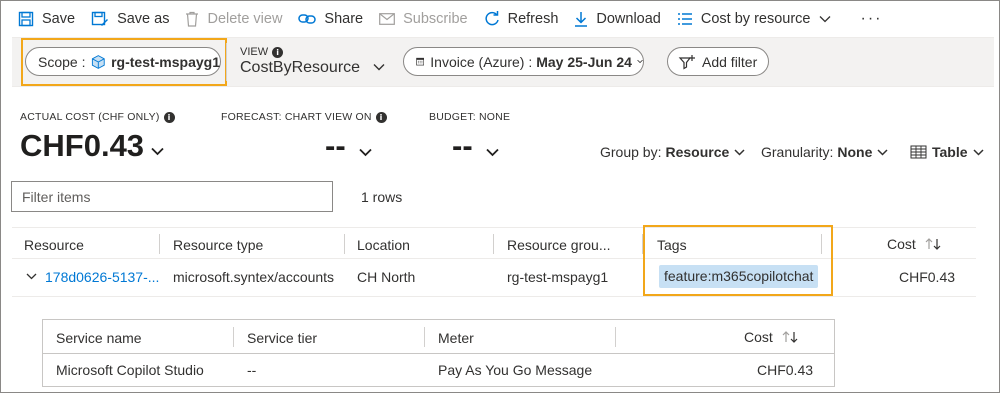  What do you see at coordinates (335, 145) in the screenshot?
I see `forecast-value: --` at bounding box center [335, 145].